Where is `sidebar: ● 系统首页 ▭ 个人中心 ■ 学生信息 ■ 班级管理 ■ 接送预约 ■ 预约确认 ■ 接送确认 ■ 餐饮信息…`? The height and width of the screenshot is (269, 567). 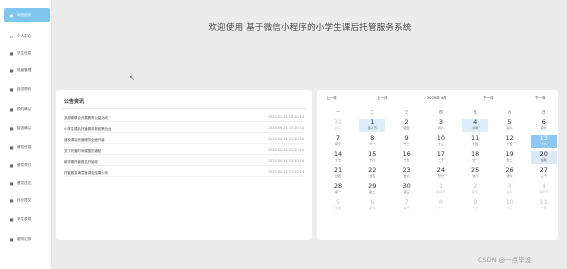 sidebar: ● 系统首页 ▭ 个人中心 ■ 学生信息 ■ 班级管理 ■ 接送预约 ■ 预约确认 ■ 接送确认 ■ 餐饮信息… is located at coordinates (26, 134).